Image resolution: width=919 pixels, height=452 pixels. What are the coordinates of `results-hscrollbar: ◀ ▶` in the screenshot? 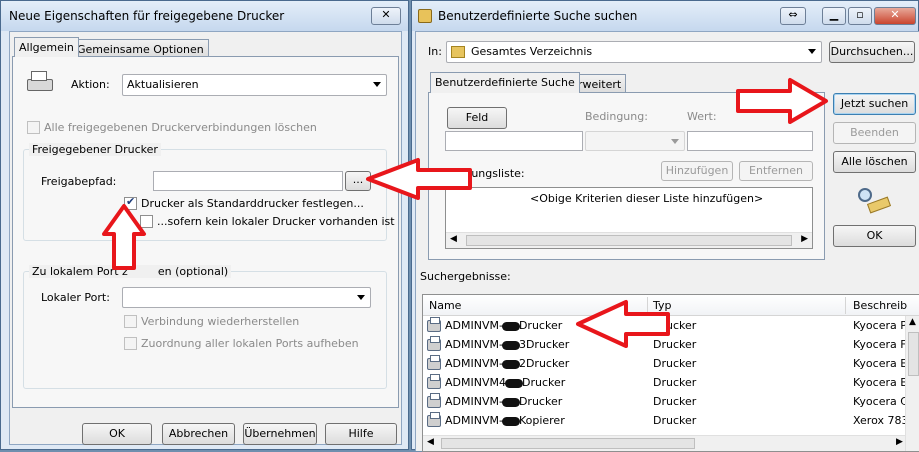 It's located at (664, 443).